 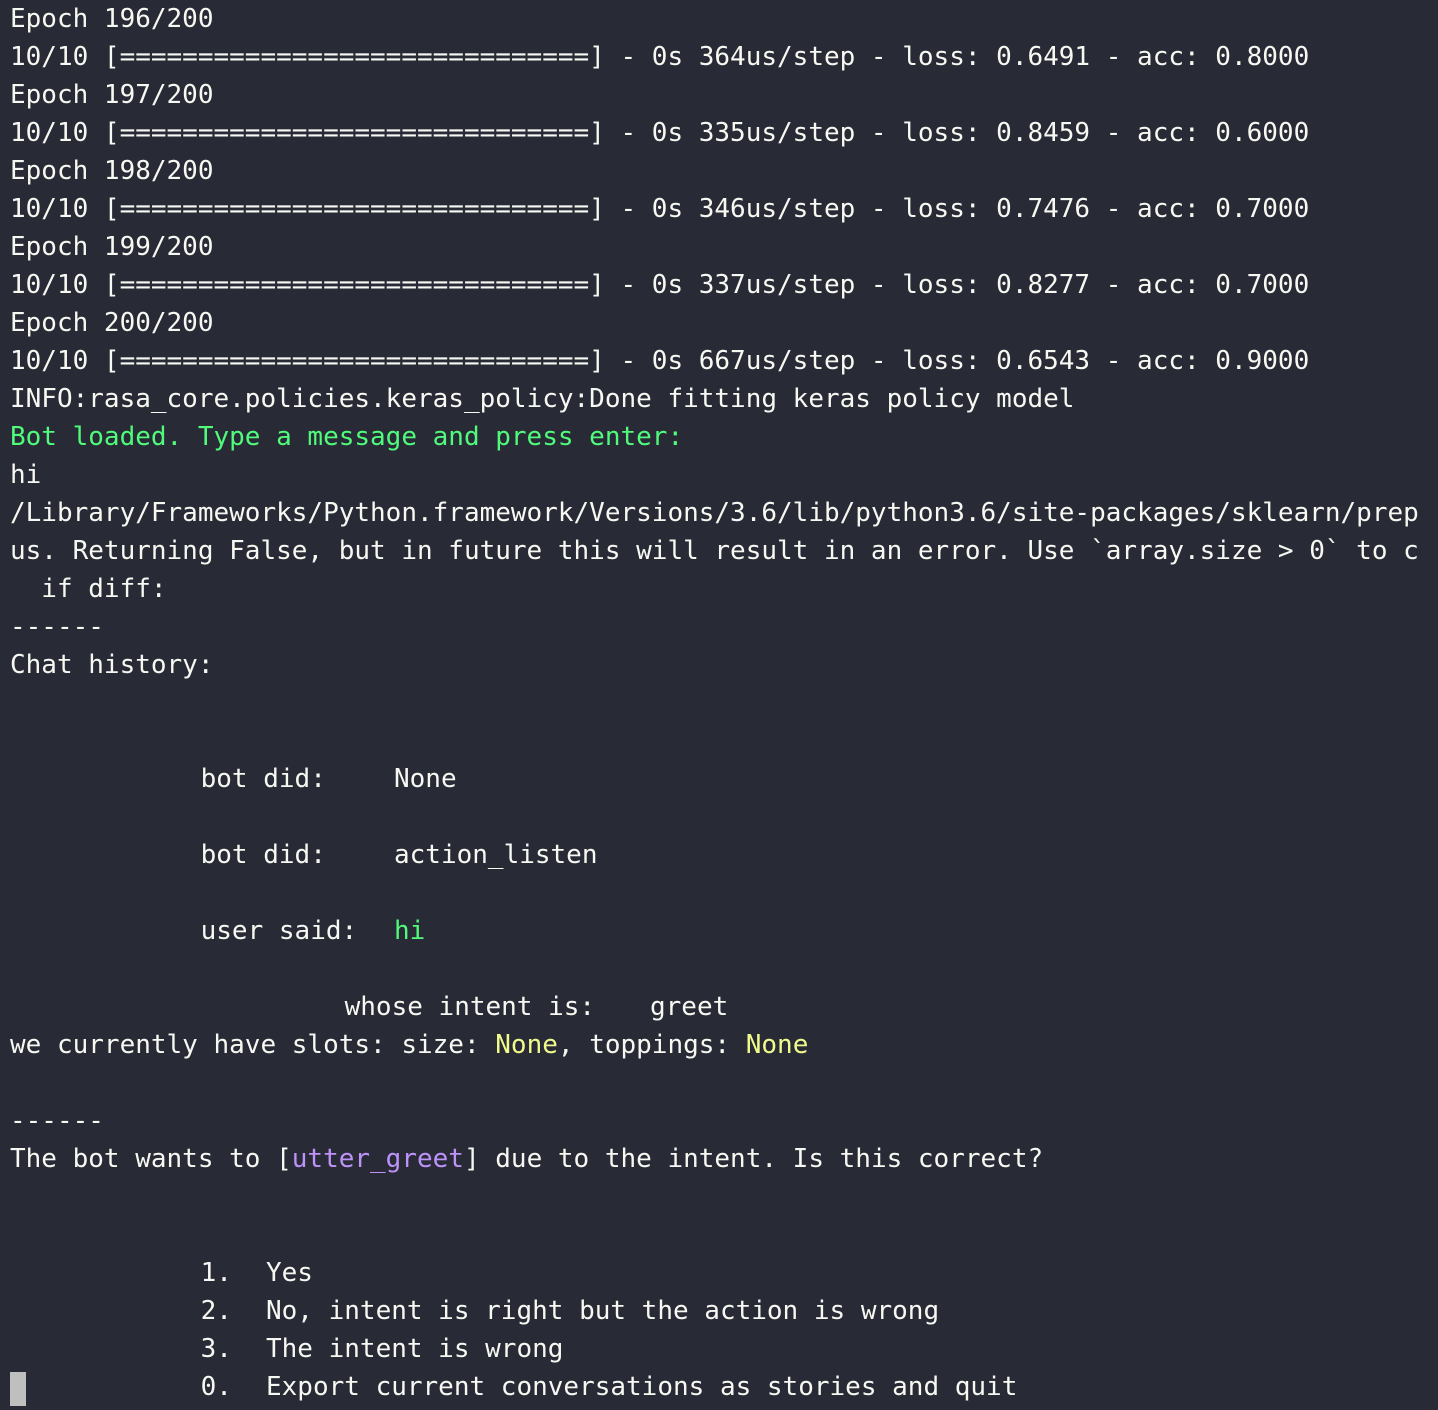 I want to click on history-bot-did-row: bot did: None, so click(x=724, y=758).